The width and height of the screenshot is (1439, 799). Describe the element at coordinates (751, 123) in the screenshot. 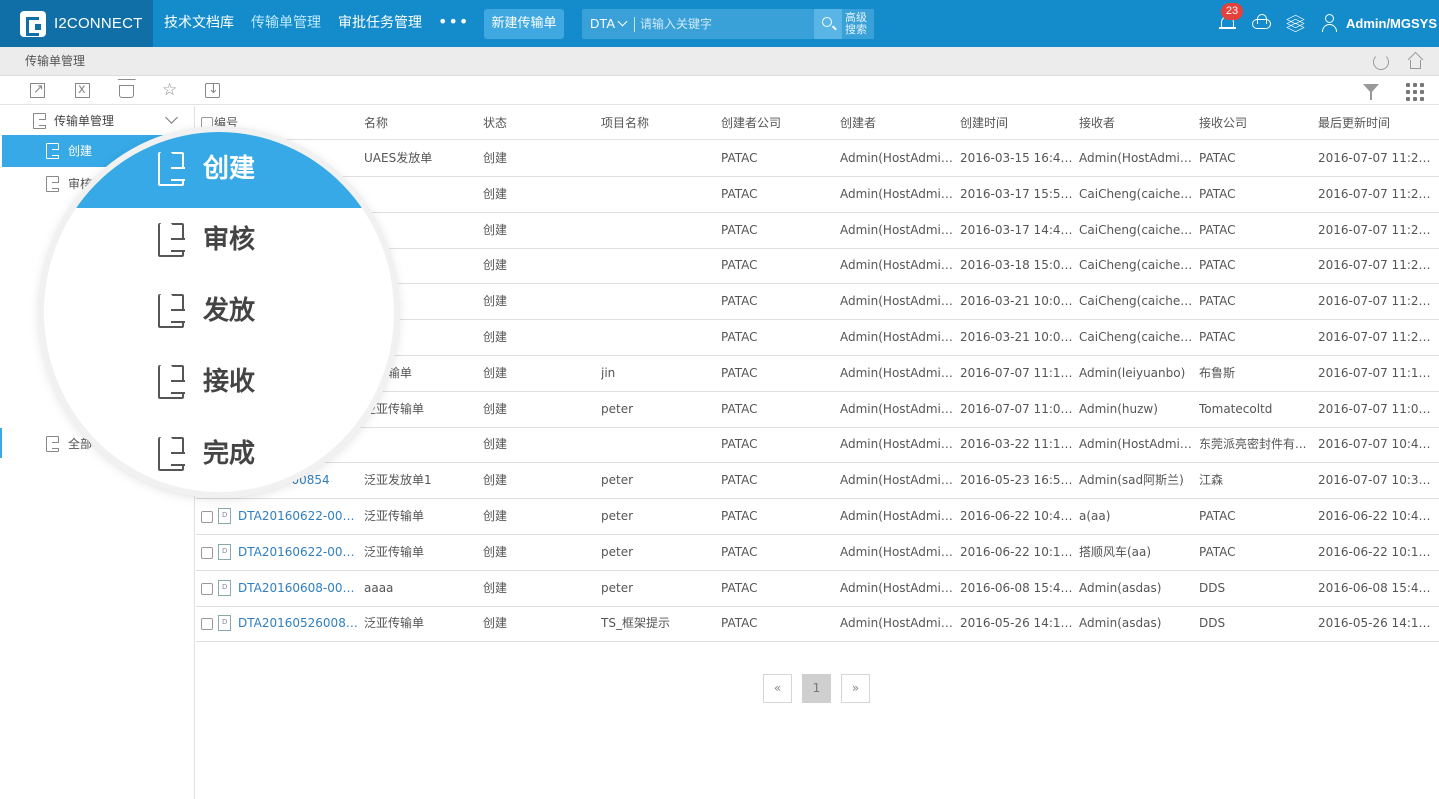

I see `column-header-creator-company: 创建者公司` at that location.